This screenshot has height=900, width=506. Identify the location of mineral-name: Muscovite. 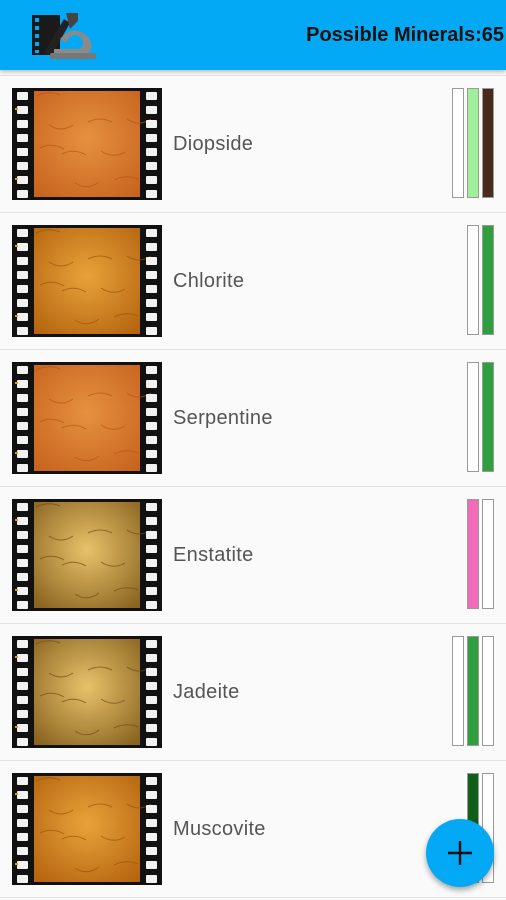
(219, 829).